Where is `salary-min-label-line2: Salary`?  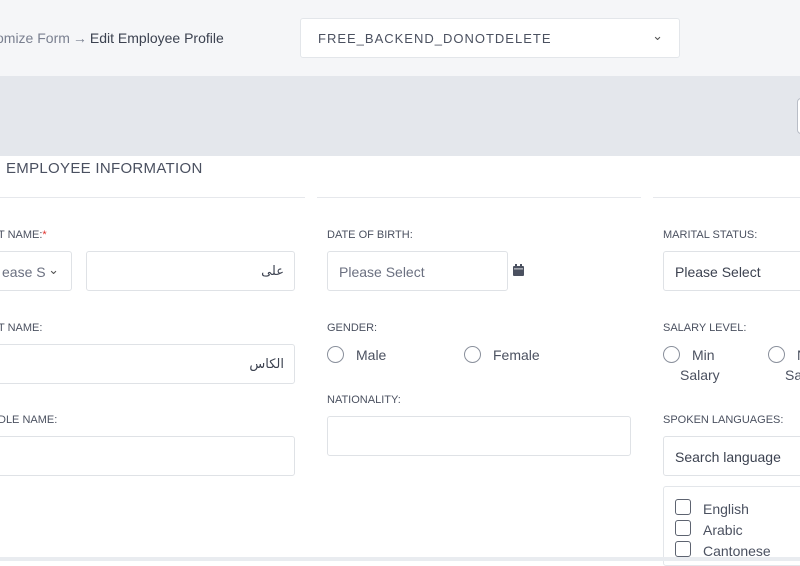 salary-min-label-line2: Salary is located at coordinates (700, 375).